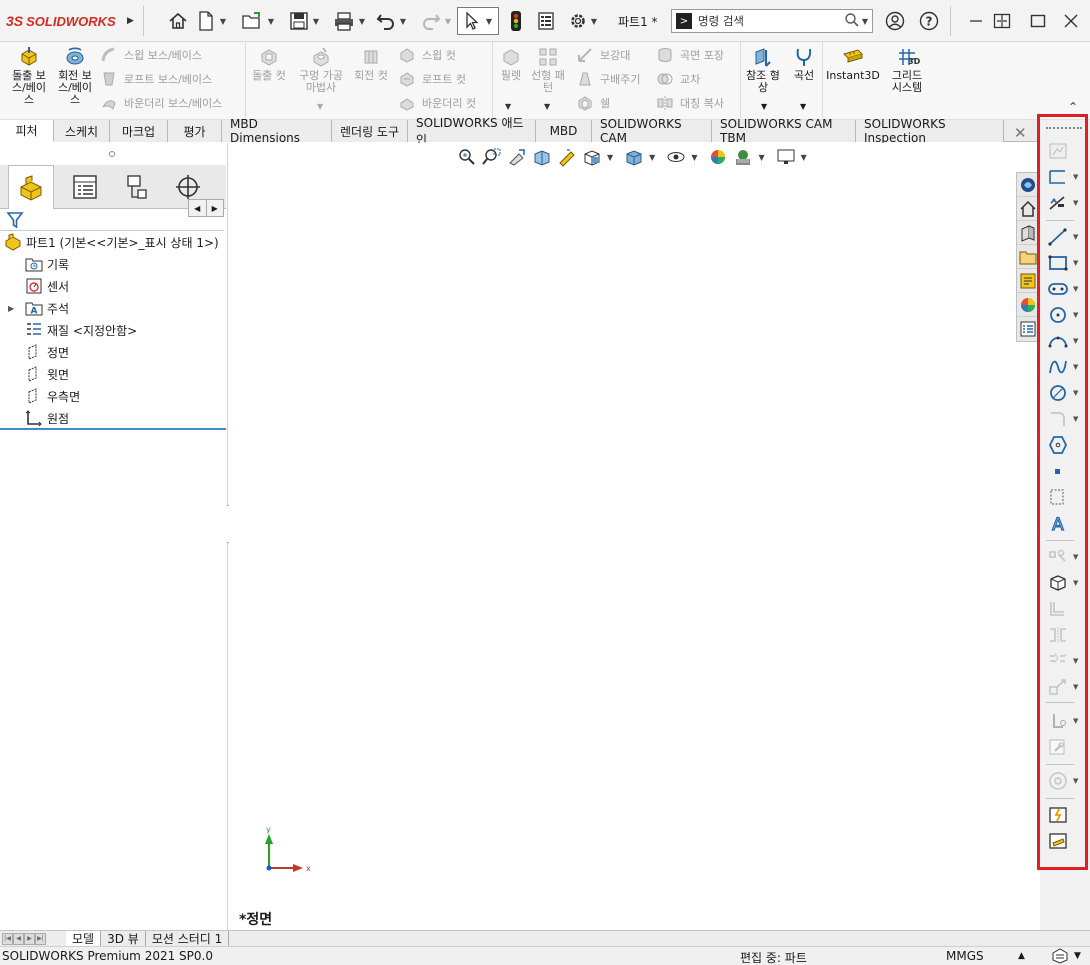 Image resolution: width=1090 pixels, height=965 pixels. What do you see at coordinates (27, 131) in the screenshot?
I see `tab-features: 피처` at bounding box center [27, 131].